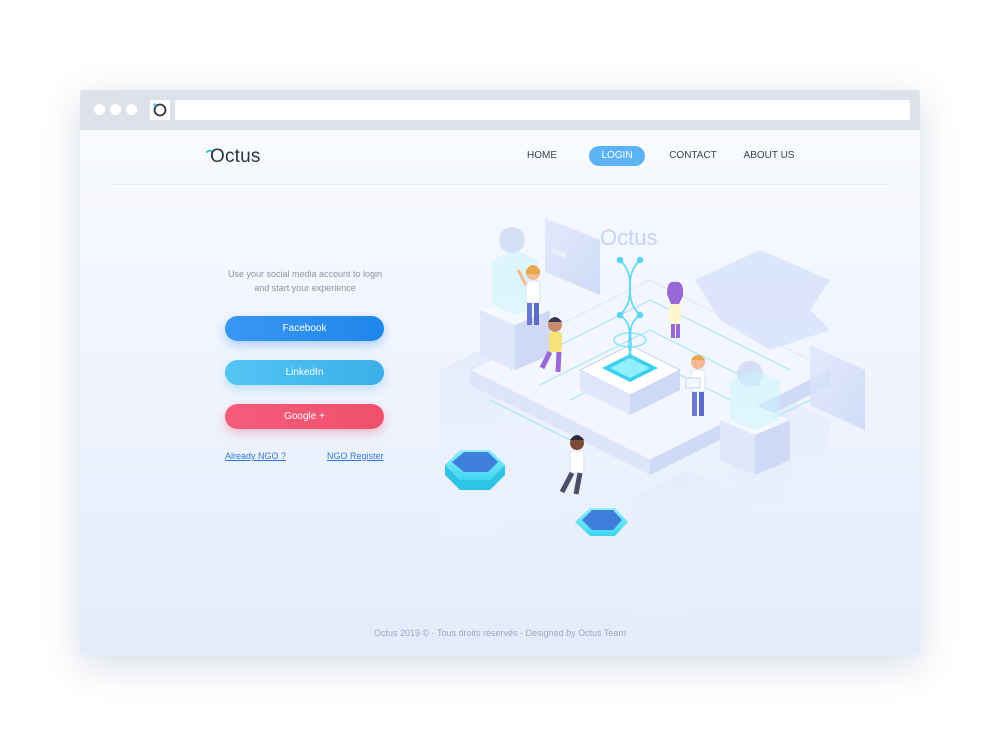 This screenshot has width=1000, height=750. Describe the element at coordinates (693, 156) in the screenshot. I see `nav-contact: CONTACT` at that location.